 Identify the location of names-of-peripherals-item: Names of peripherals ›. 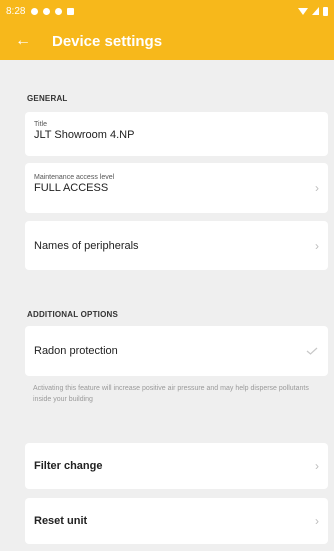
(176, 245).